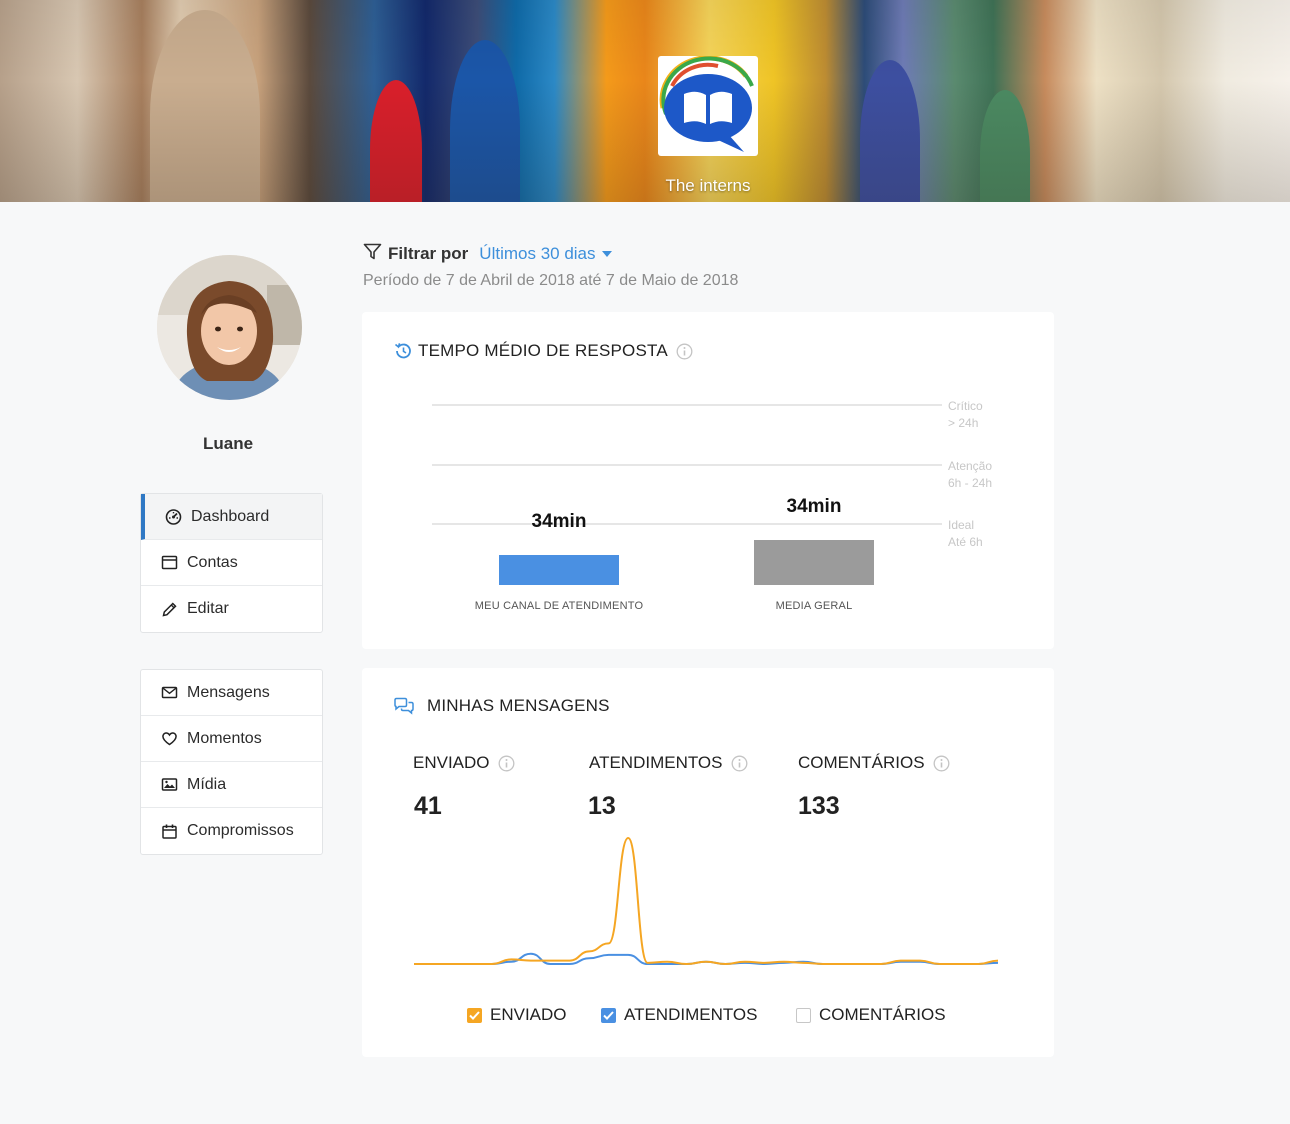 This screenshot has width=1290, height=1124. Describe the element at coordinates (668, 763) in the screenshot. I see `stat-label-attendances: ATENDIMENTOS` at that location.